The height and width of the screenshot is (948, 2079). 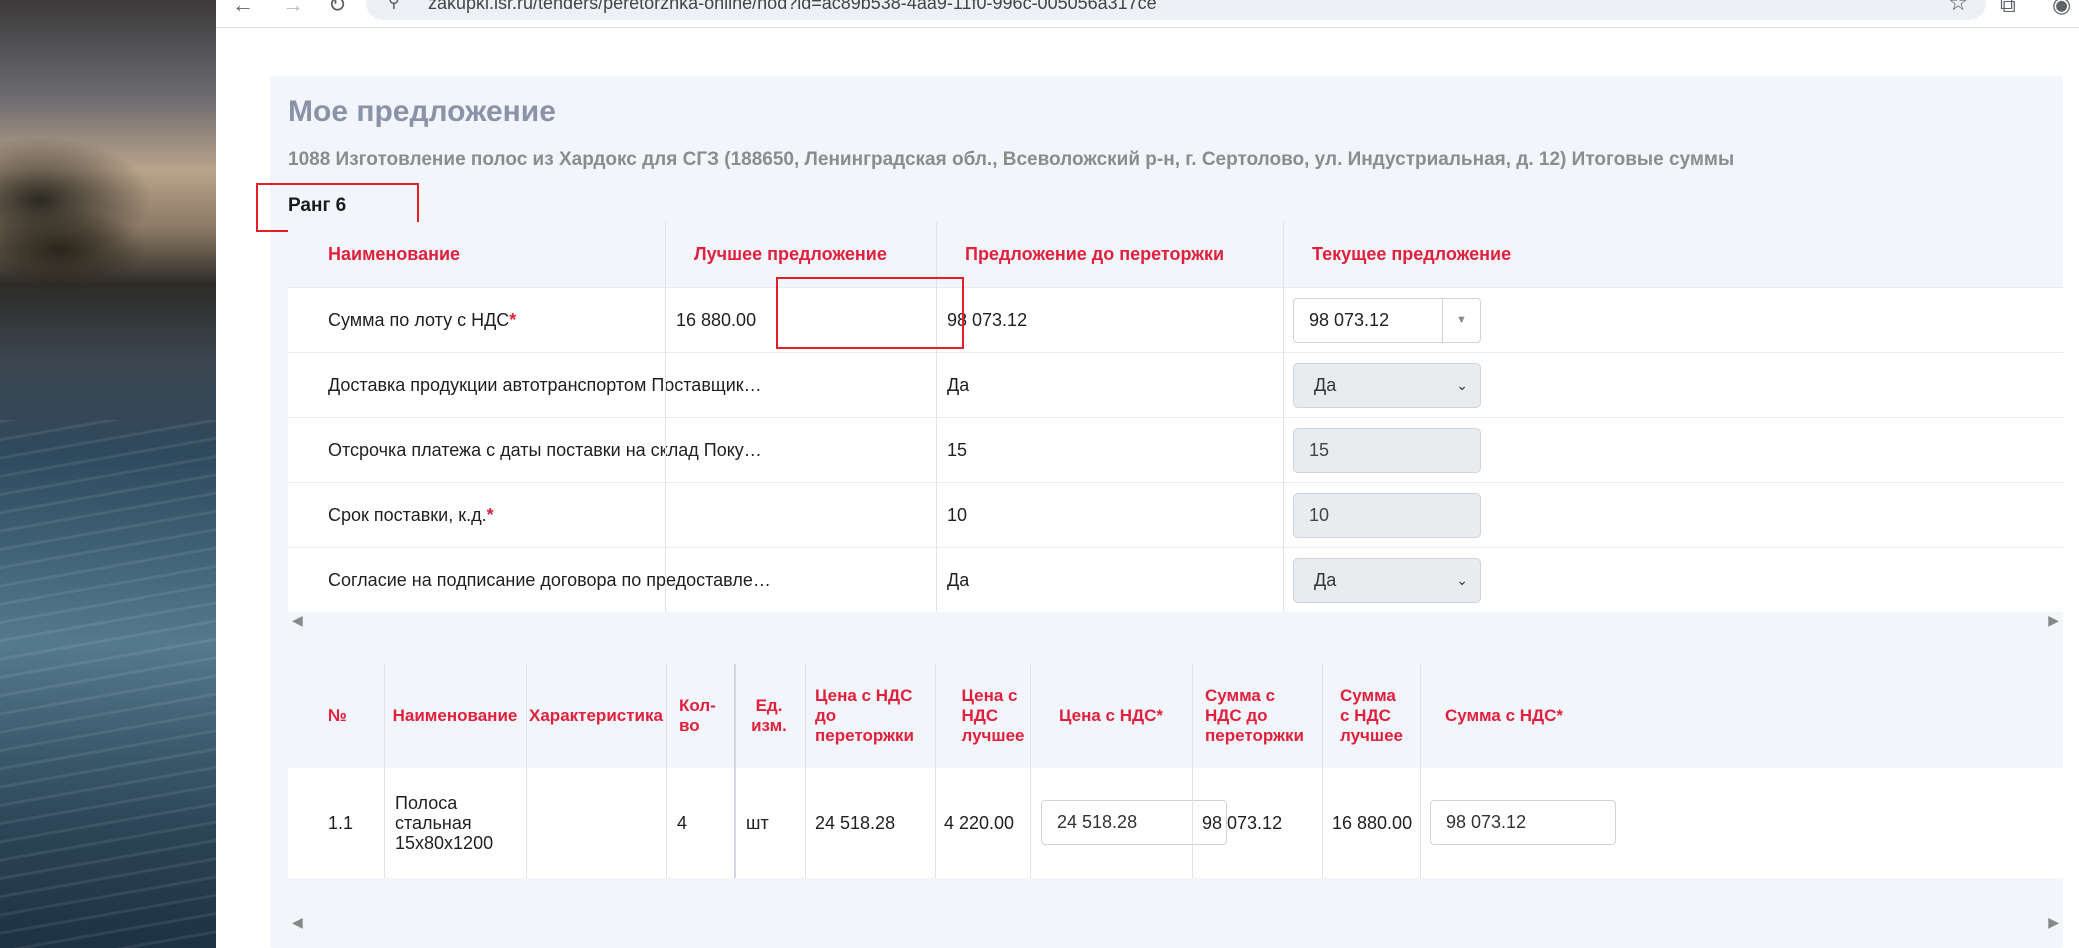 I want to click on summary-table-scrollbar: ◀ ▶, so click(x=1175, y=623).